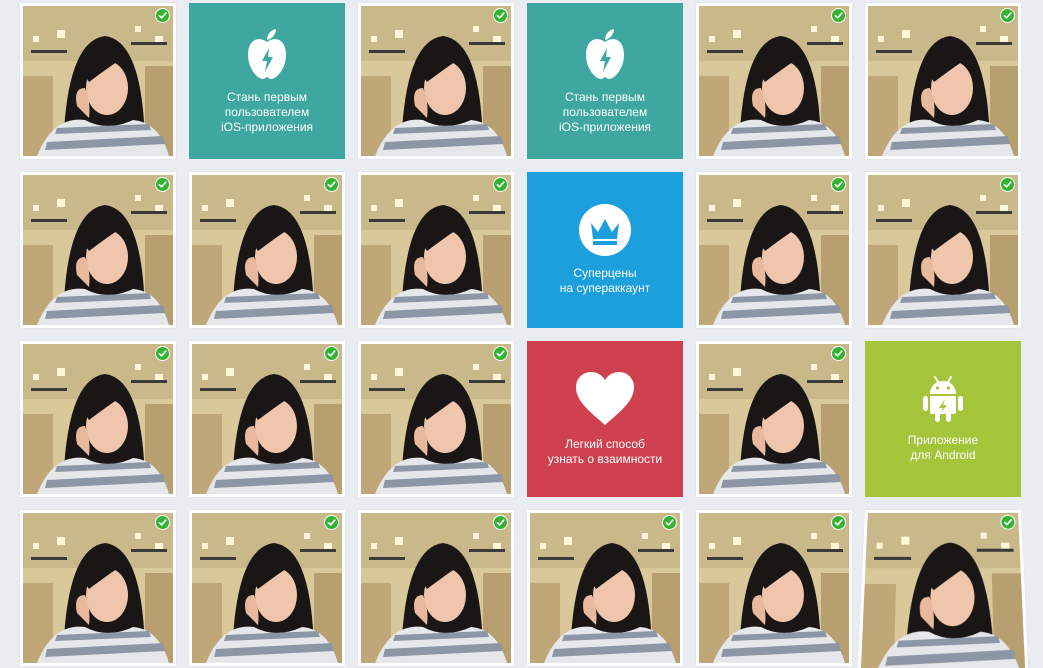 The image size is (1043, 668). What do you see at coordinates (605, 451) in the screenshot?
I see `promo-text: Легкий способ узнать о взаимности` at bounding box center [605, 451].